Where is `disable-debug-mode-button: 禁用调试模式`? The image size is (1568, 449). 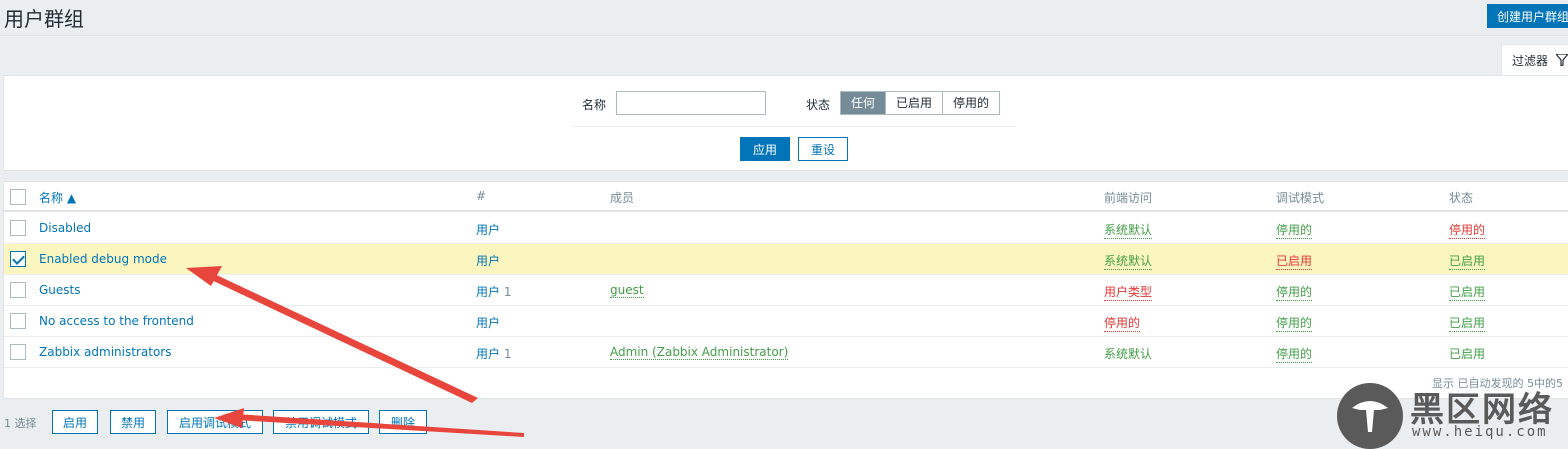 disable-debug-mode-button: 禁用调试模式 is located at coordinates (321, 422).